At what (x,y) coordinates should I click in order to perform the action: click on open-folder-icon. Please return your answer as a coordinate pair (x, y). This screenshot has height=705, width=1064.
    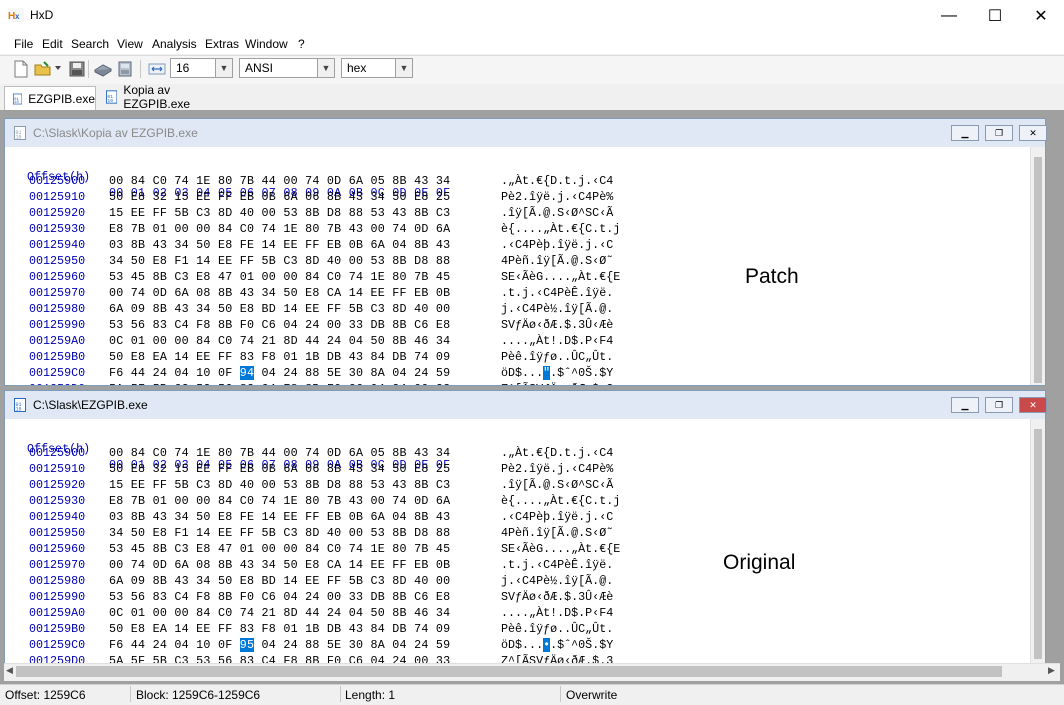
    Looking at the image, I should click on (43, 69).